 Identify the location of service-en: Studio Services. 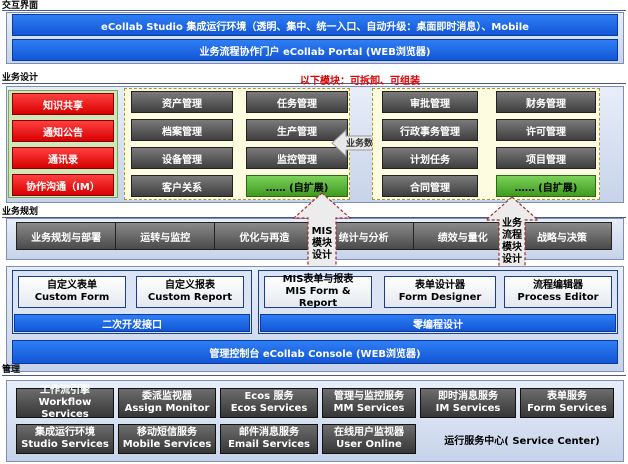
(65, 444).